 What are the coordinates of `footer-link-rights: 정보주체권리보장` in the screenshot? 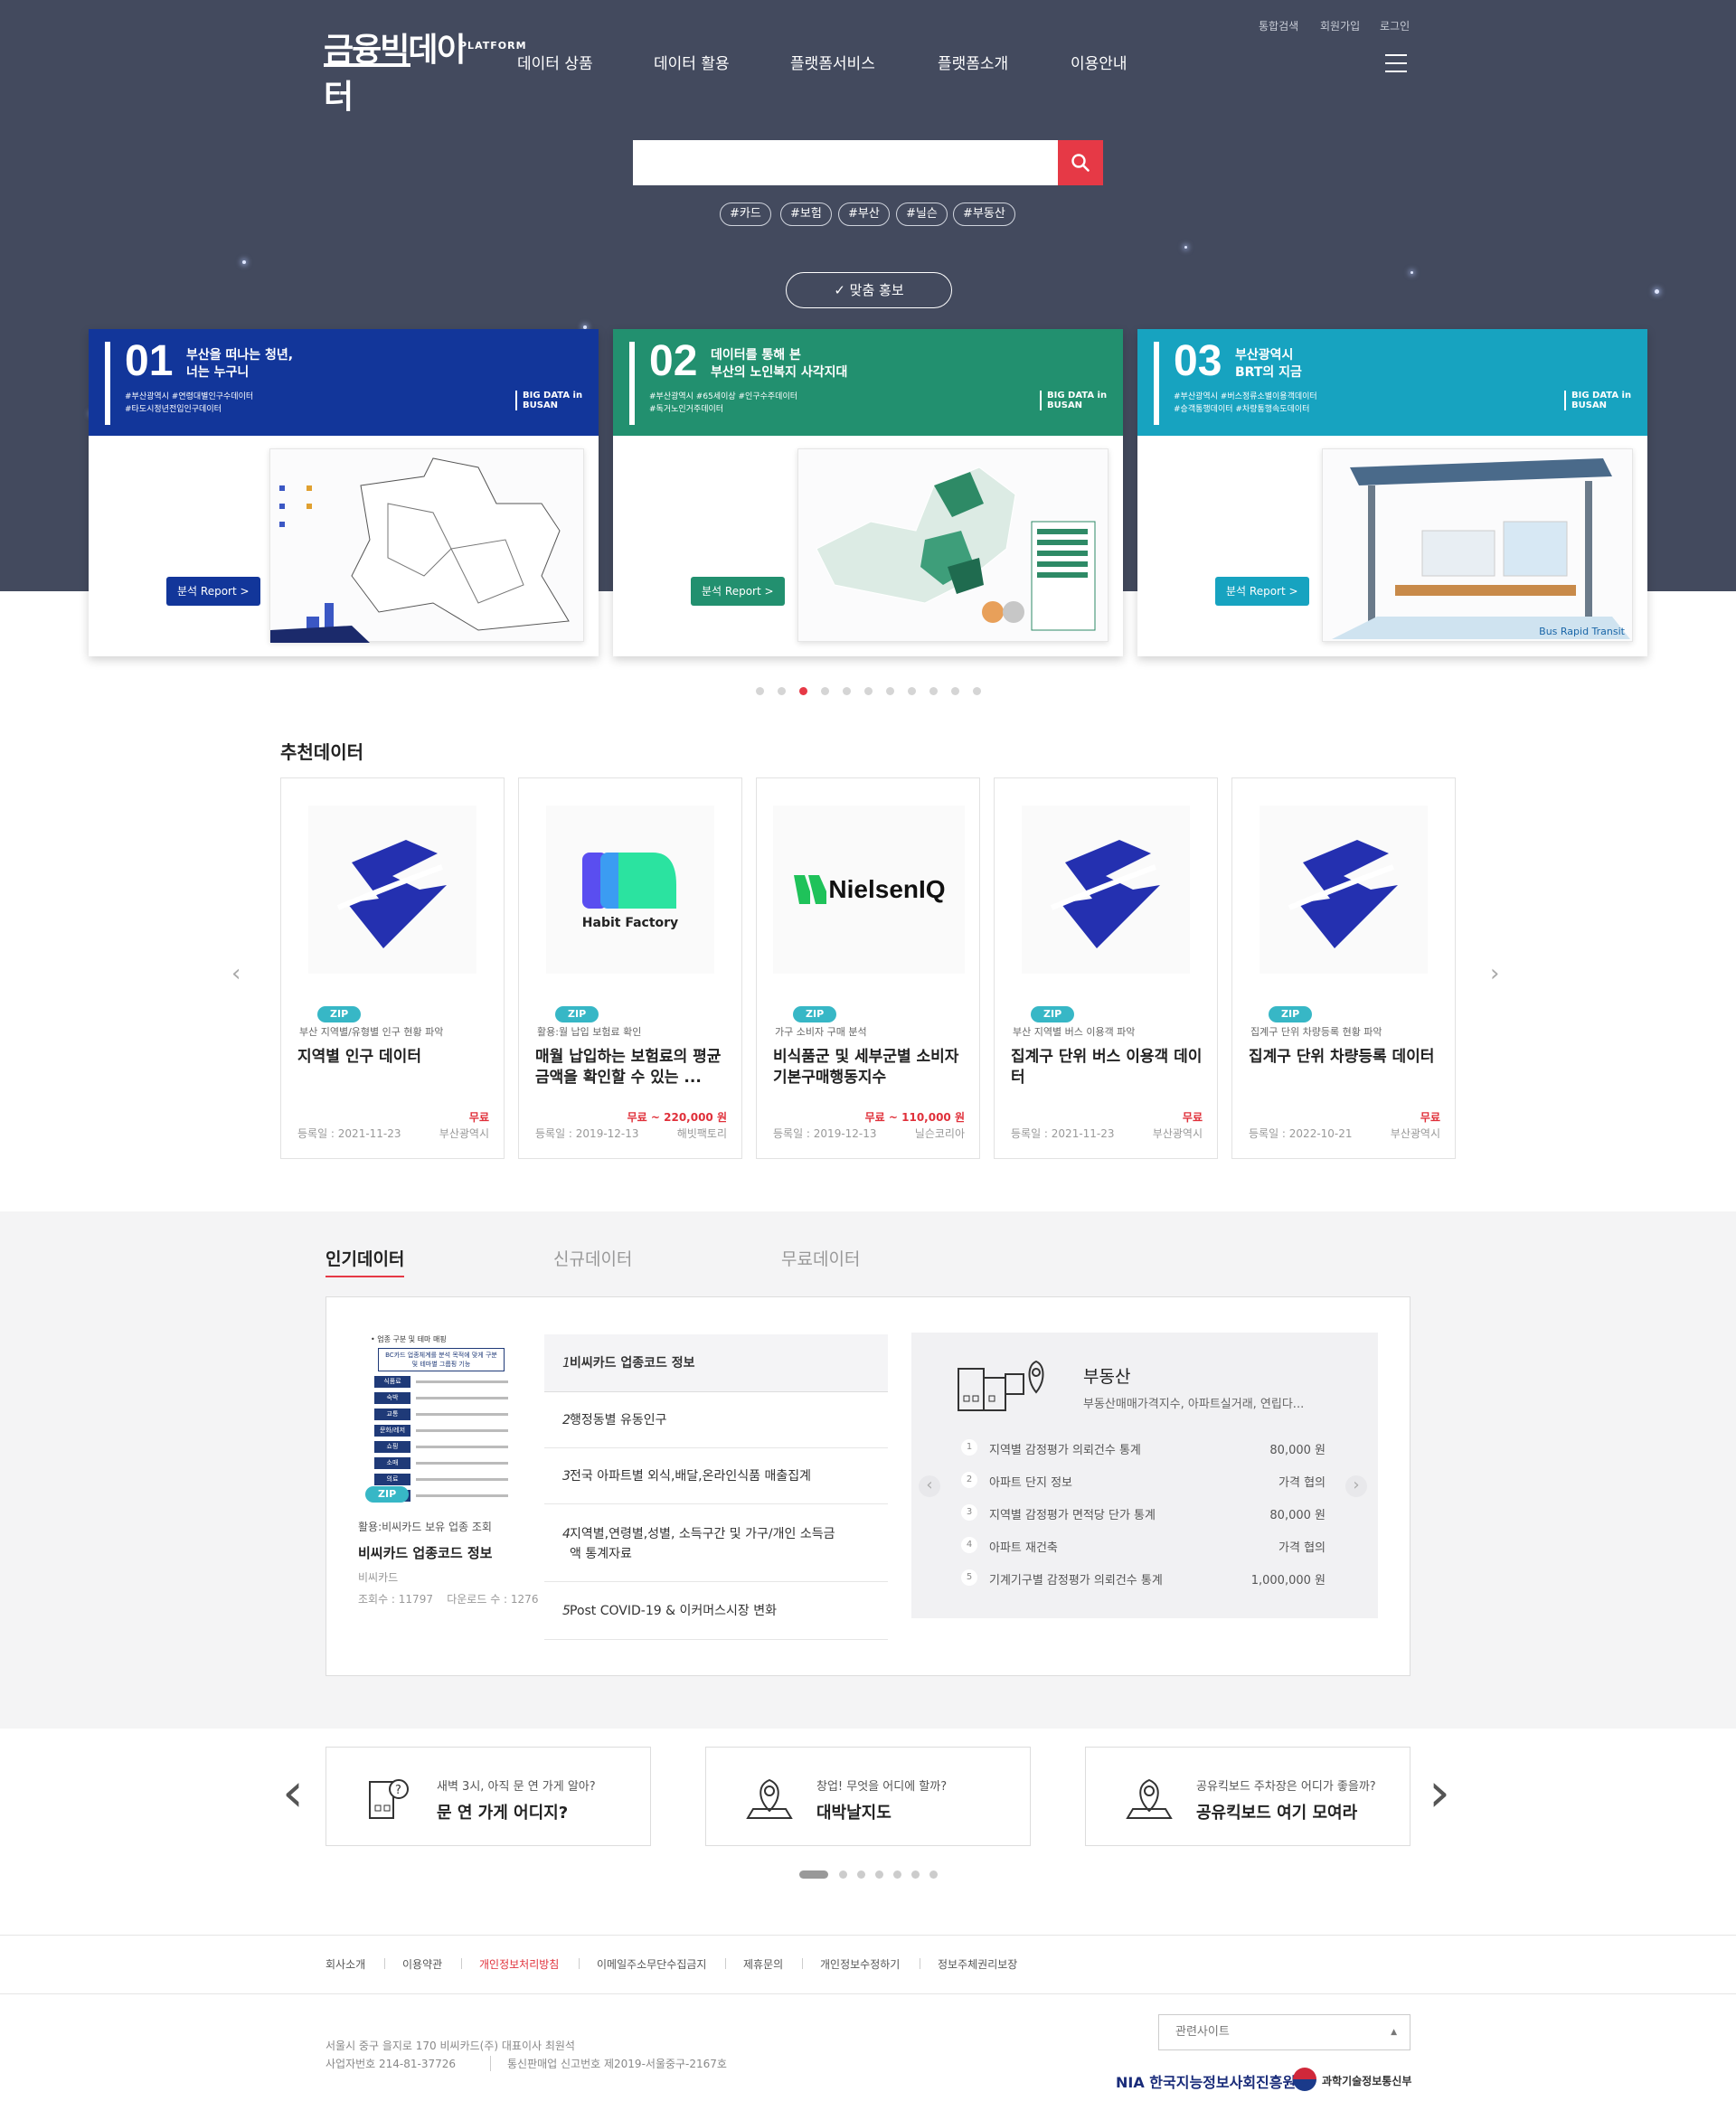 It's located at (978, 1964).